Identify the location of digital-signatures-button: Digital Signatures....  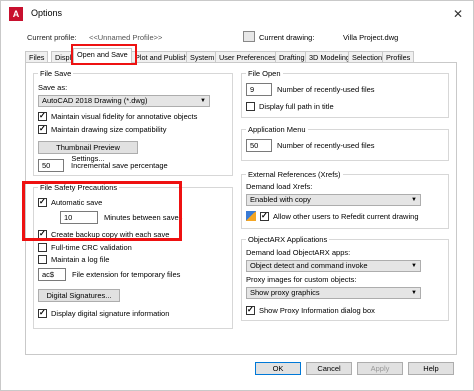
(79, 295).